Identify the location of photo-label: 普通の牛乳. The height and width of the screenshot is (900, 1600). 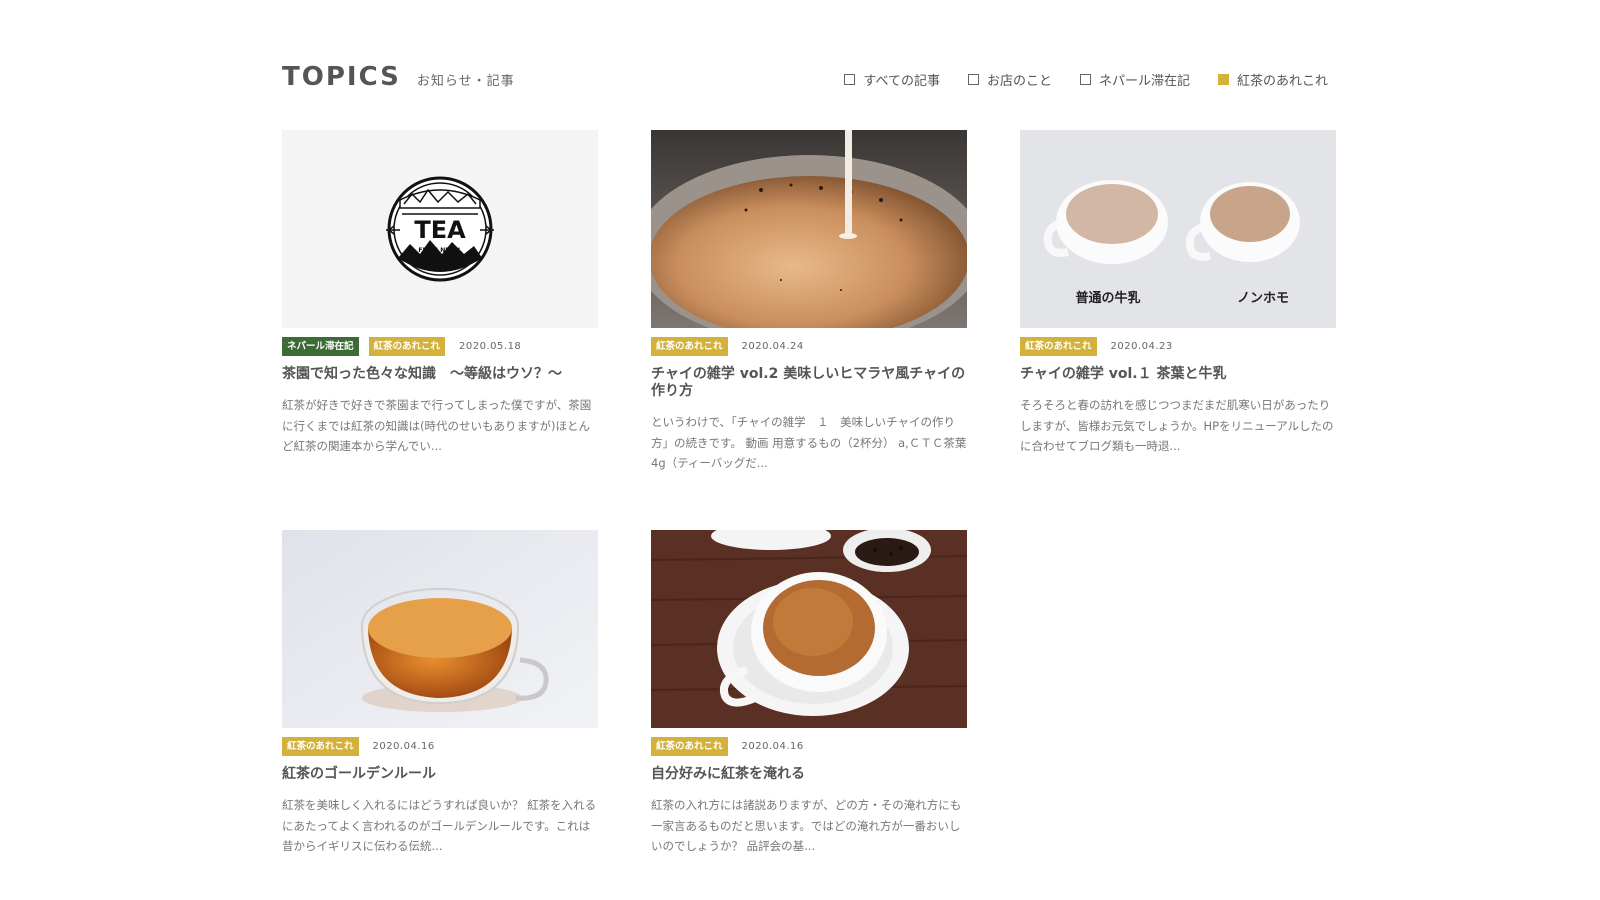
(1107, 298).